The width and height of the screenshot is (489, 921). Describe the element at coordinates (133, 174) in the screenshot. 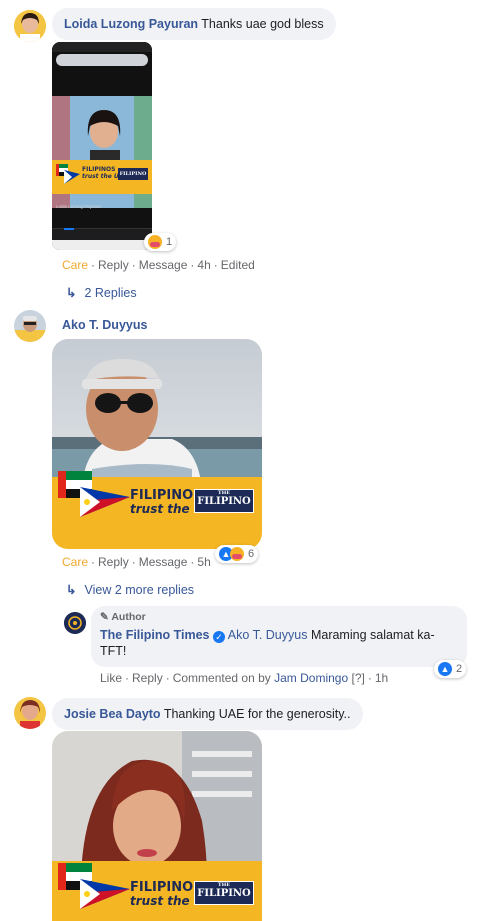

I see `tft-logo: FILIPINO` at that location.